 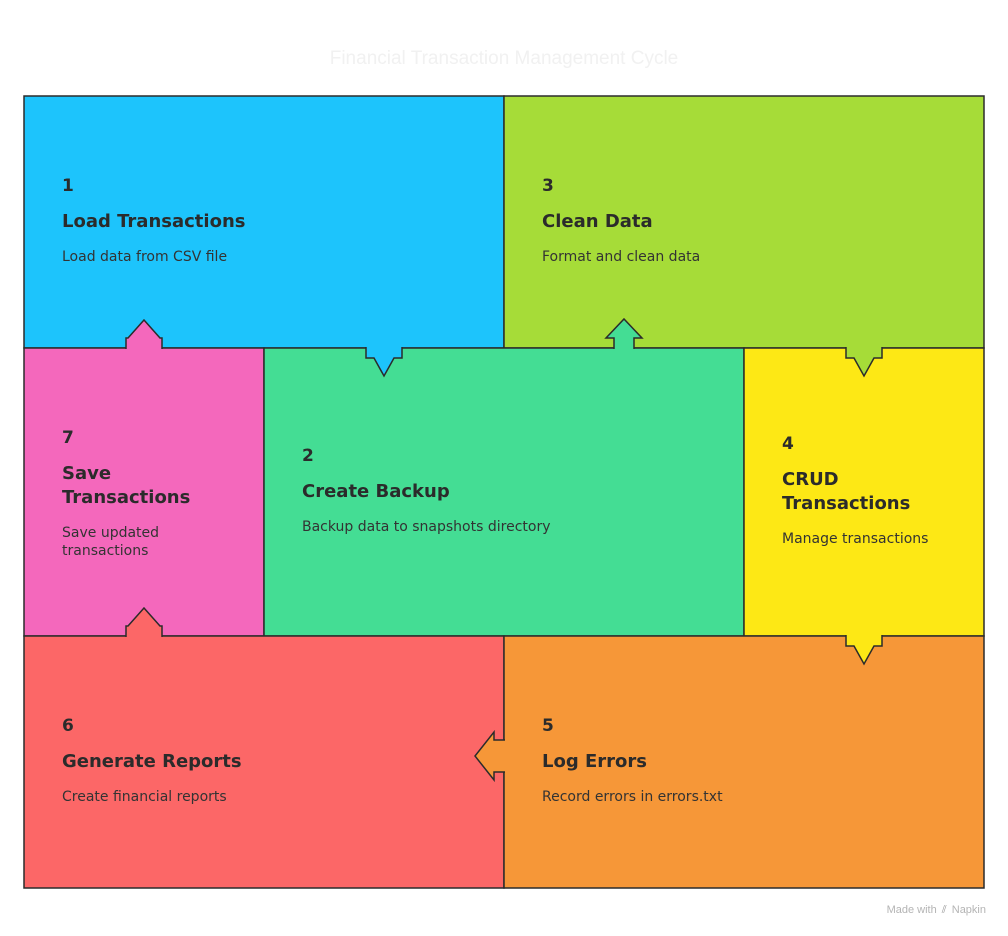 What do you see at coordinates (154, 221) in the screenshot?
I see `step-1-title: Load Transactions` at bounding box center [154, 221].